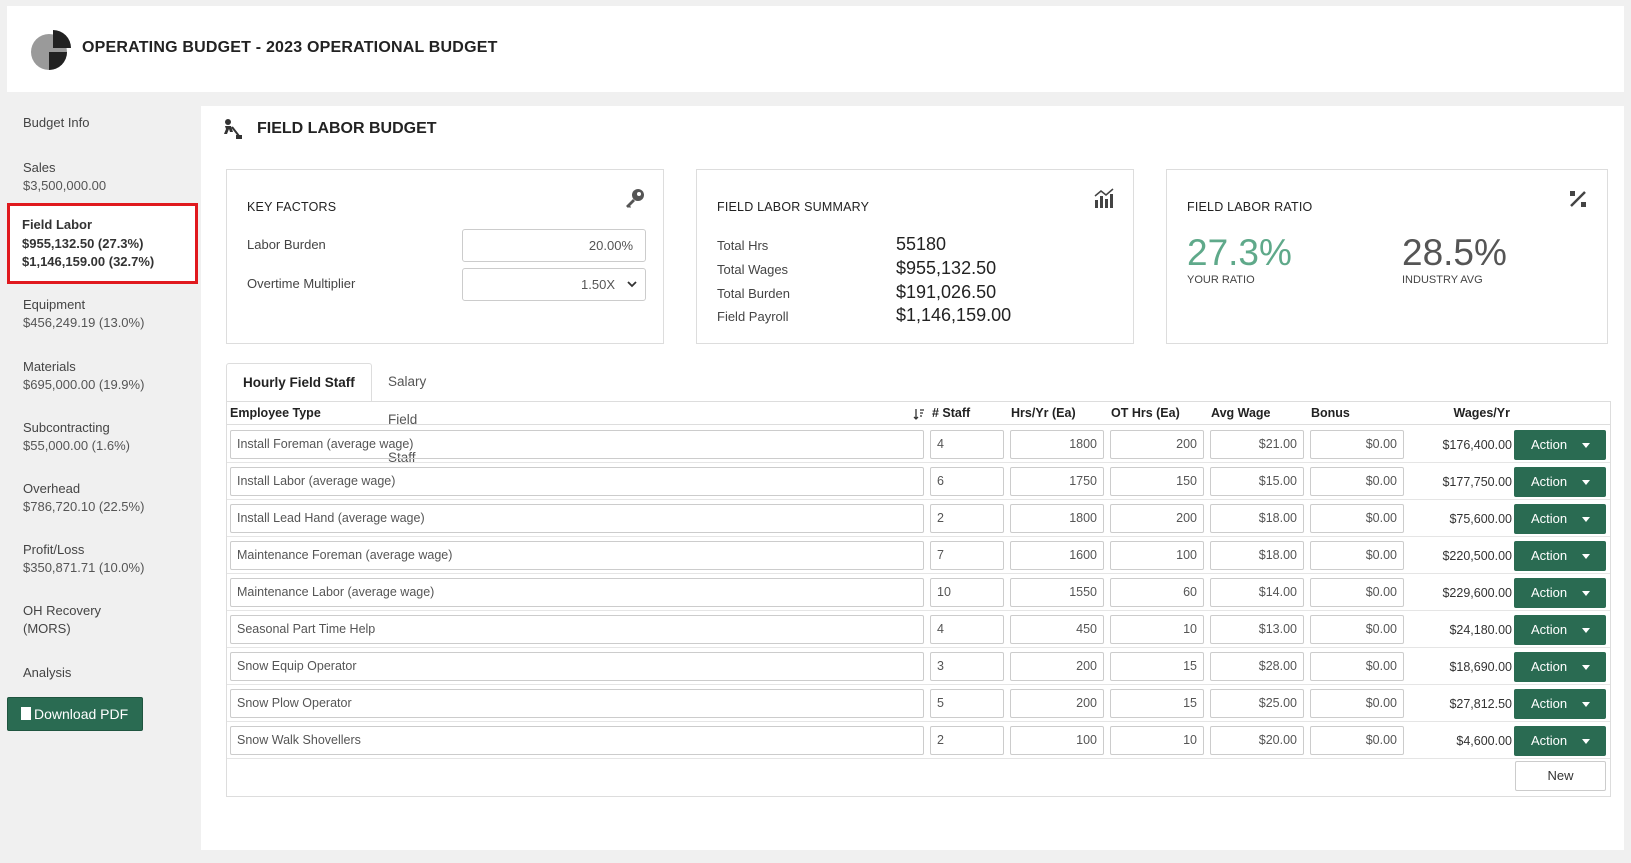 The height and width of the screenshot is (863, 1631). Describe the element at coordinates (967, 703) in the screenshot. I see `staff-count-input: 5` at that location.